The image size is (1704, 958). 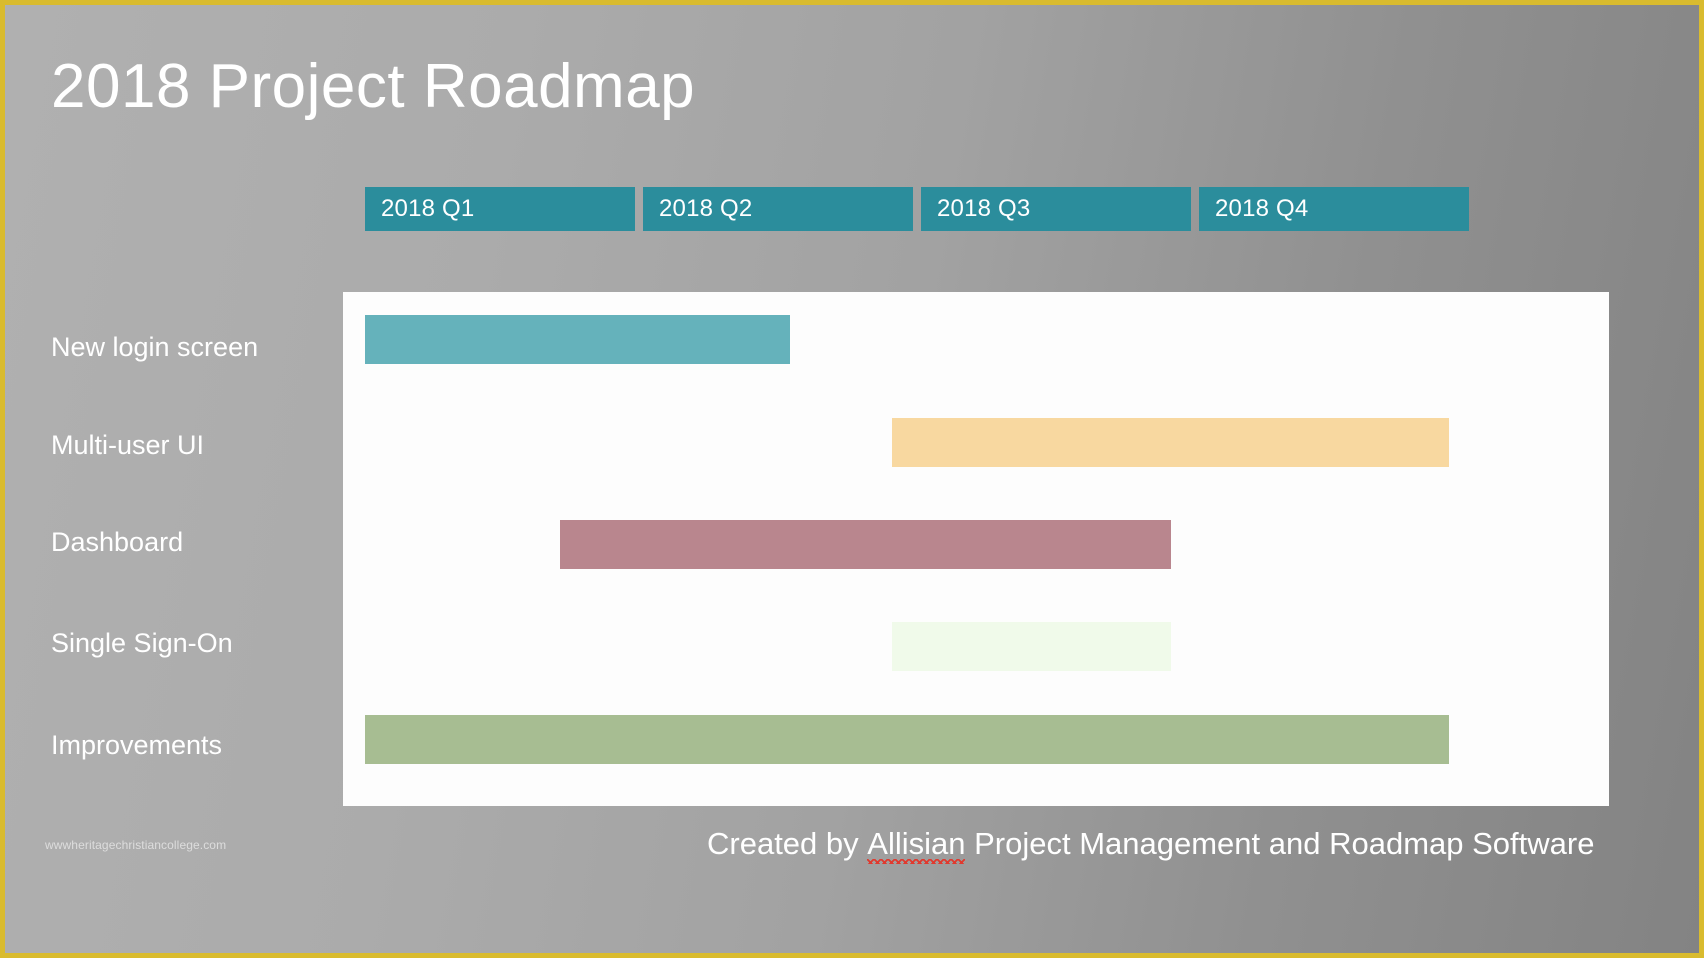 I want to click on footer-credit-brand: Allisian, so click(x=916, y=845).